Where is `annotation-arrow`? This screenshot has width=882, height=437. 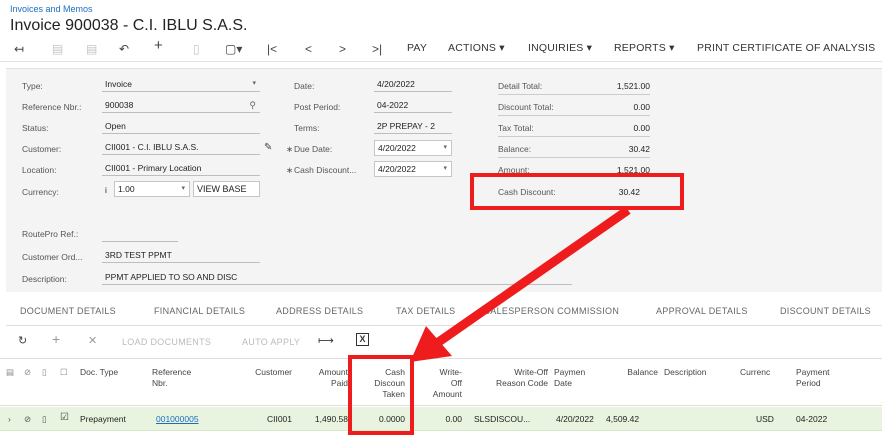 annotation-arrow is located at coordinates (520, 284).